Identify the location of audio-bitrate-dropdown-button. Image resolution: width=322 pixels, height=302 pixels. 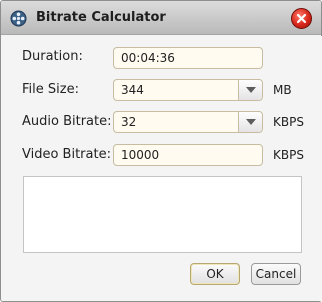
(250, 122).